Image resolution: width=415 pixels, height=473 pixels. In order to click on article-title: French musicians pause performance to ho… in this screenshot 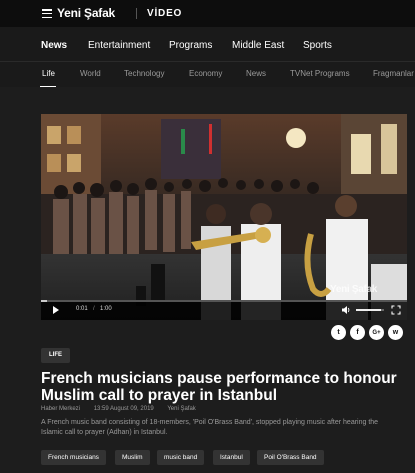, I will do `click(219, 387)`.